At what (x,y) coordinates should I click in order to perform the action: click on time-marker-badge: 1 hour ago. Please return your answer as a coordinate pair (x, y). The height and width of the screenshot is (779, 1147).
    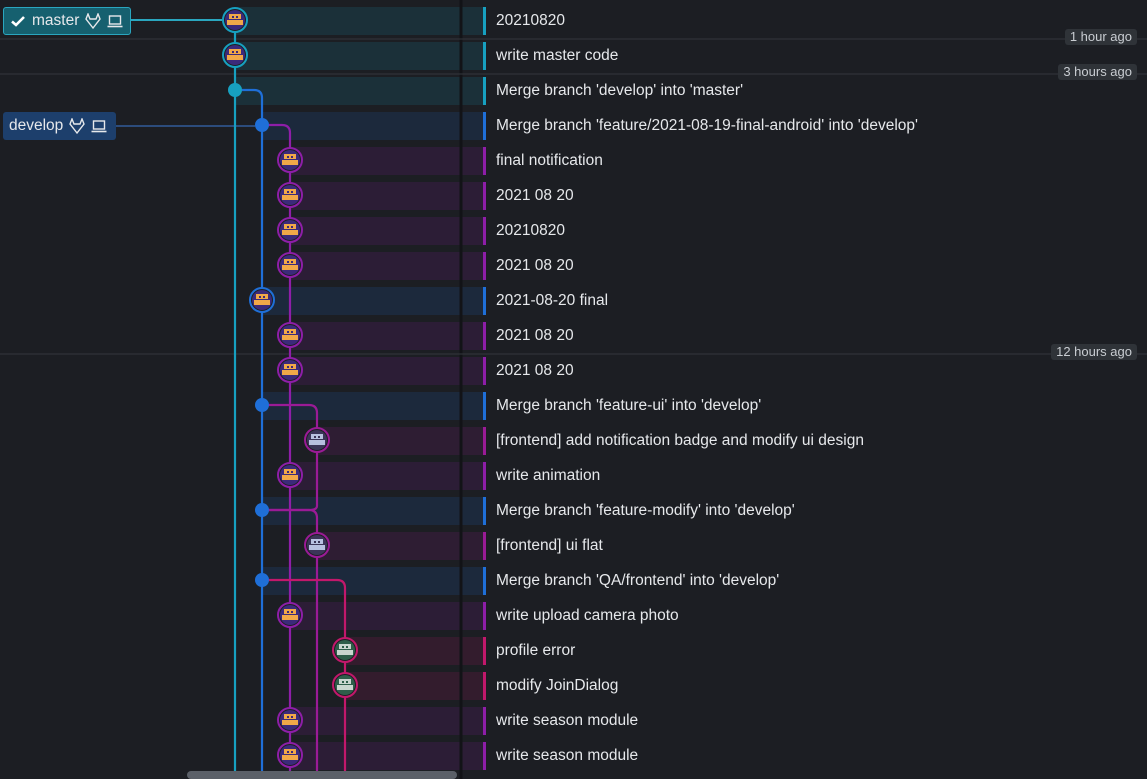
    Looking at the image, I should click on (1100, 37).